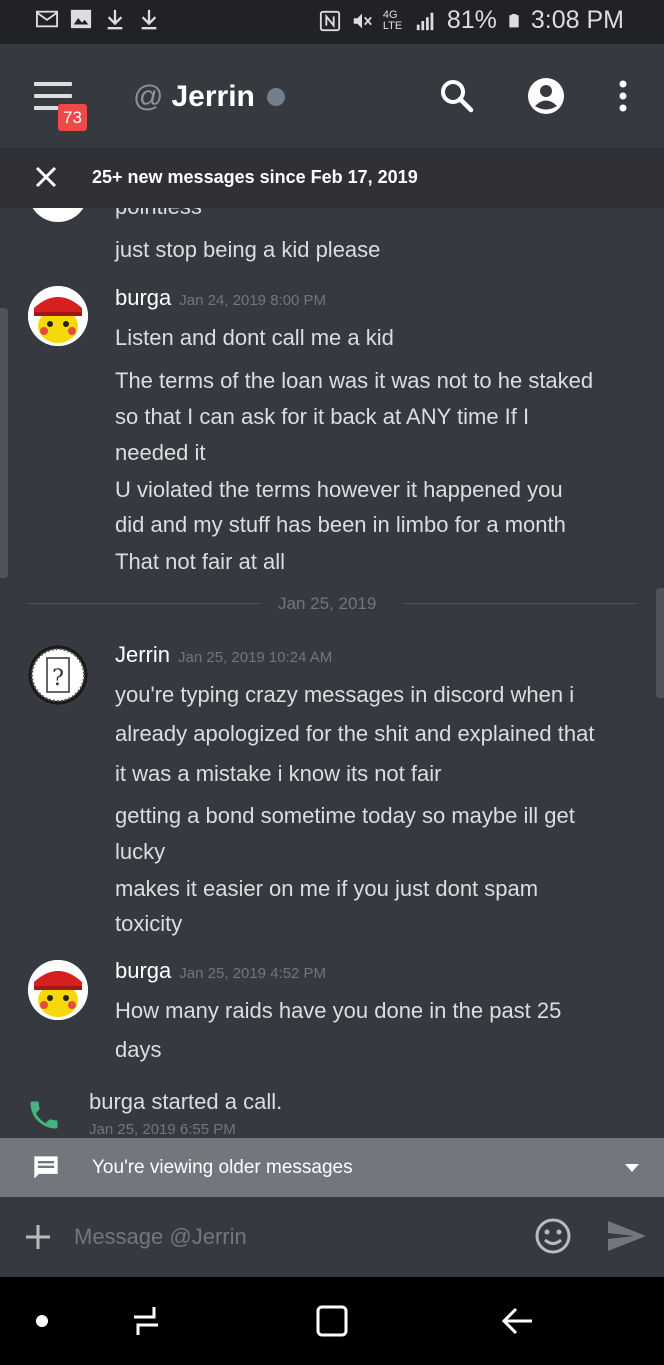 Image resolution: width=664 pixels, height=1365 pixels. What do you see at coordinates (275, 97) in the screenshot?
I see `status-indicator` at bounding box center [275, 97].